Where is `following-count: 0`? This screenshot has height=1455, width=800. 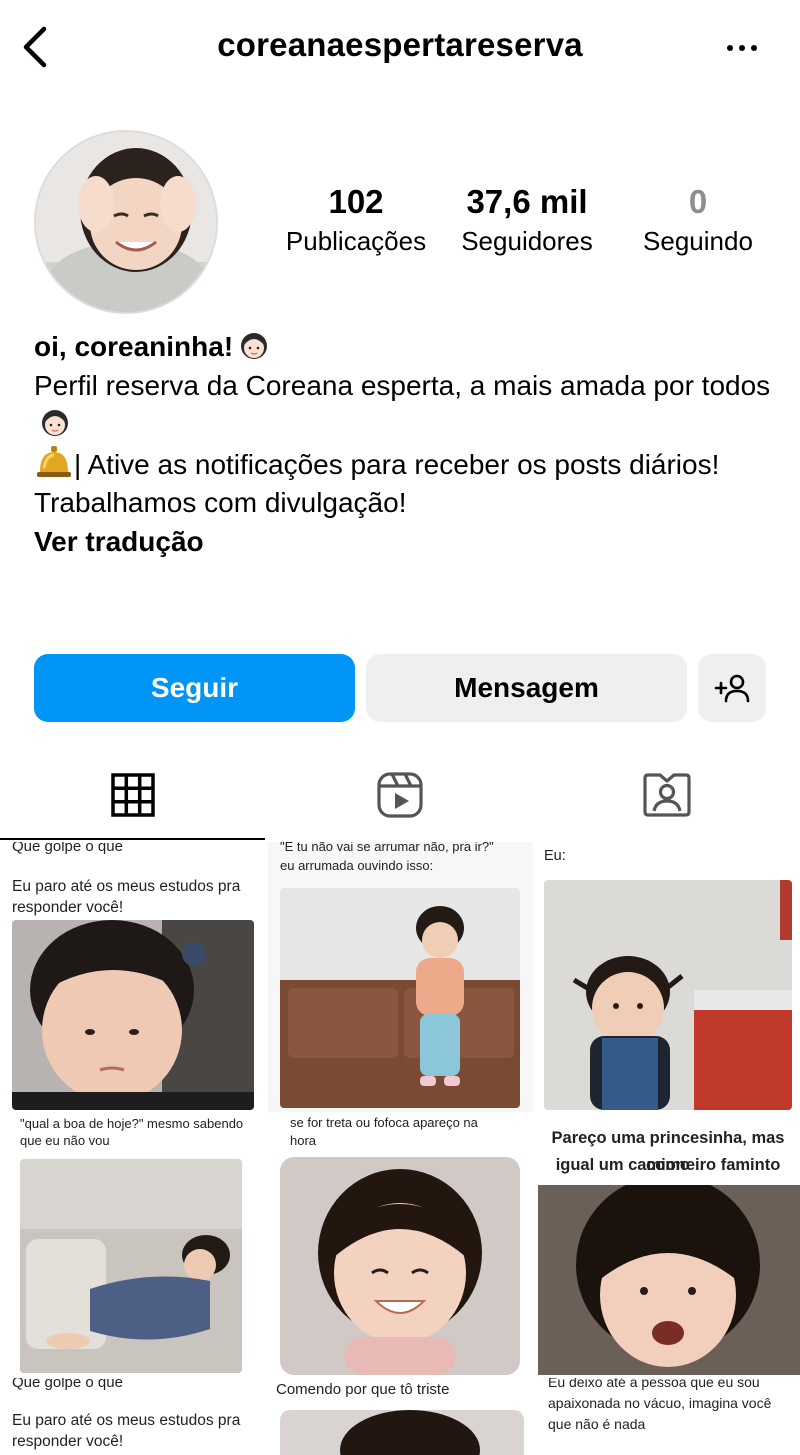 following-count: 0 is located at coordinates (698, 201).